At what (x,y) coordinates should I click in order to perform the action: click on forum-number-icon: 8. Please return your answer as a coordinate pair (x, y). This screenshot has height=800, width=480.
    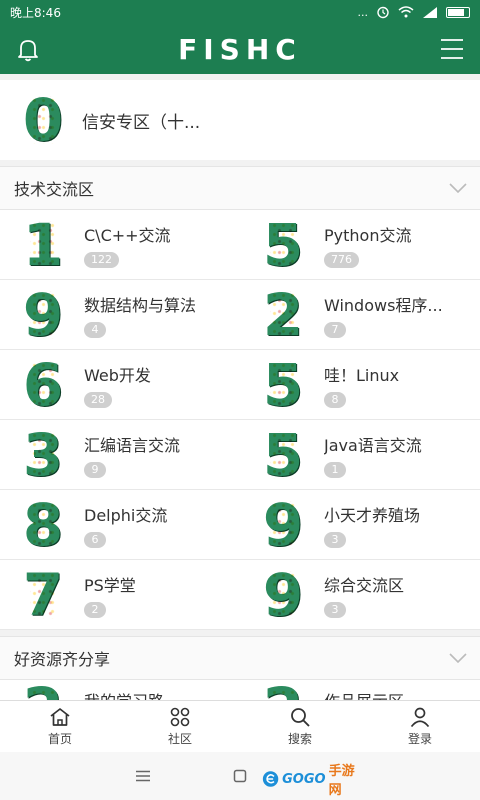
    Looking at the image, I should click on (43, 525).